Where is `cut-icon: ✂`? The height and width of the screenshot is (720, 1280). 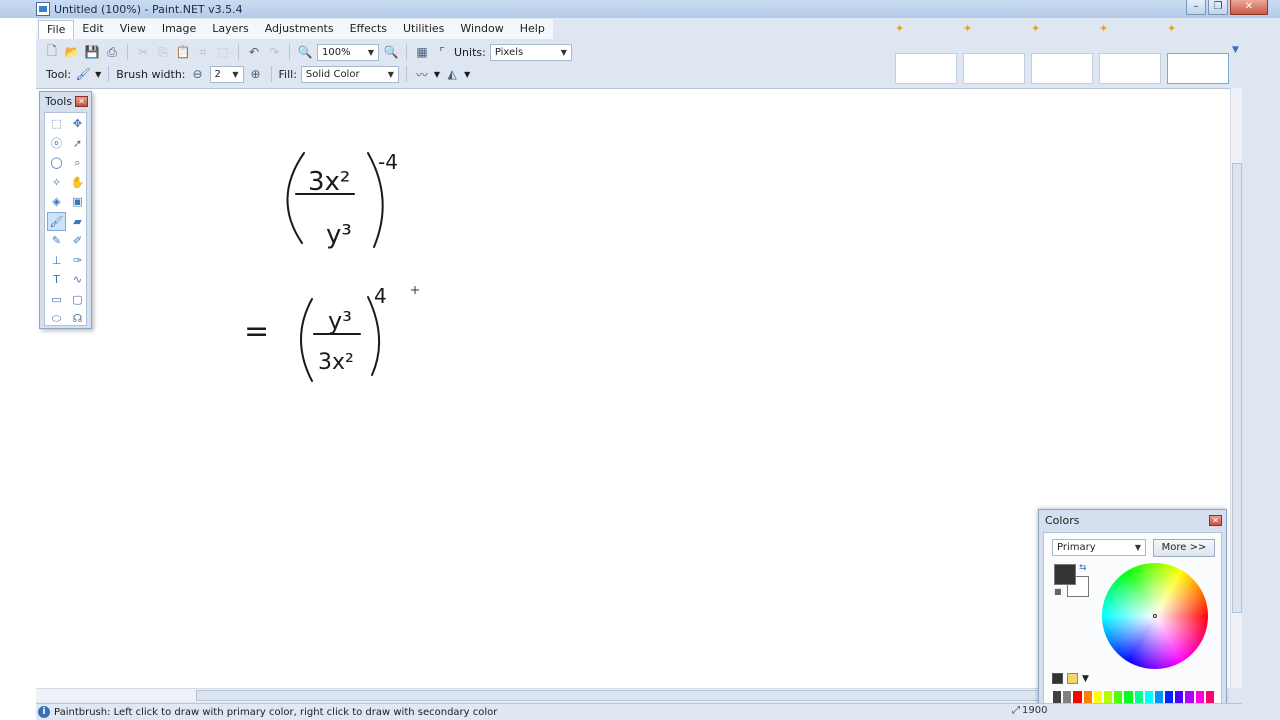
cut-icon: ✂ is located at coordinates (143, 52).